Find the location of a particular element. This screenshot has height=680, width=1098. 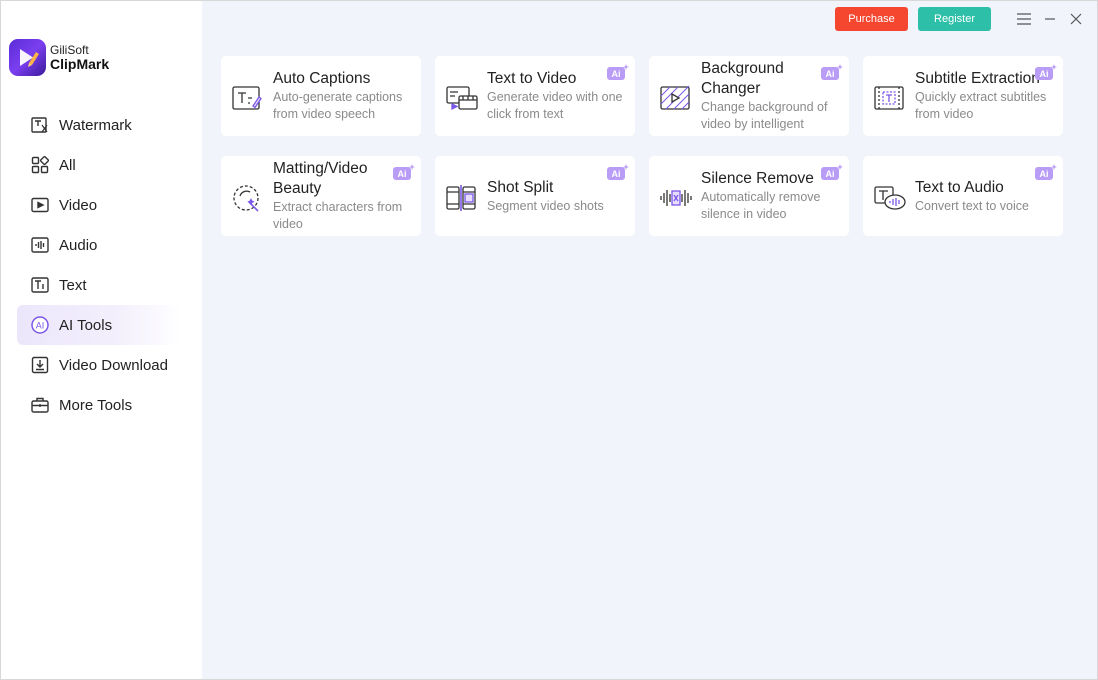

sidebar-item-audio: Audio is located at coordinates (99, 245).